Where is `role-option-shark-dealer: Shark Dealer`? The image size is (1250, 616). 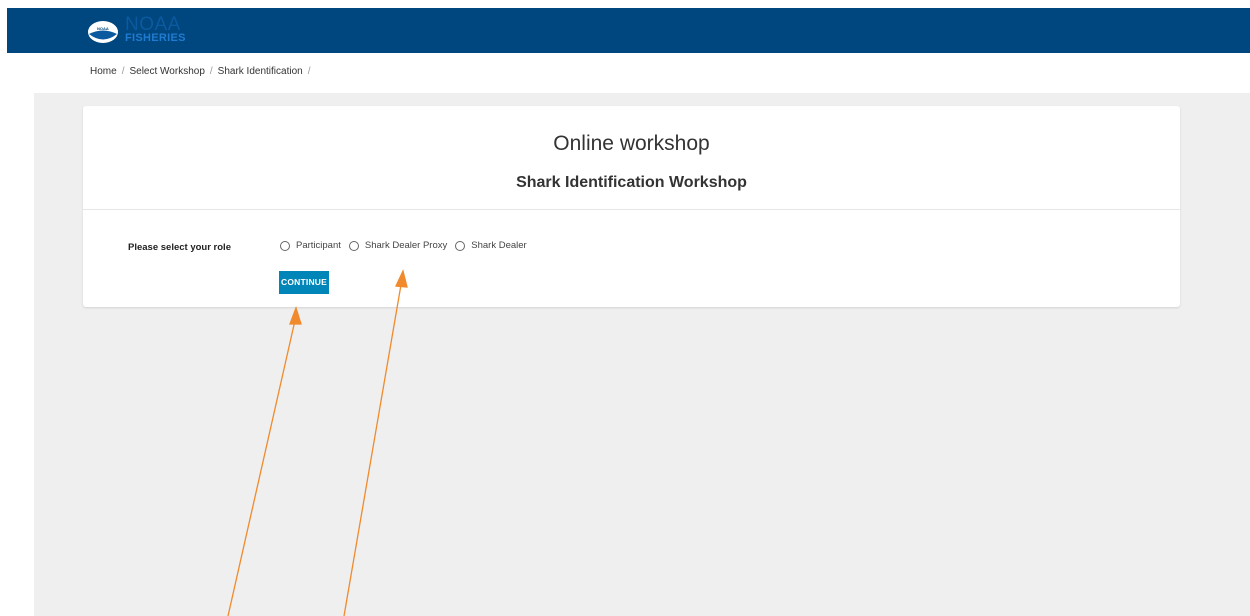
role-option-shark-dealer: Shark Dealer is located at coordinates (491, 245).